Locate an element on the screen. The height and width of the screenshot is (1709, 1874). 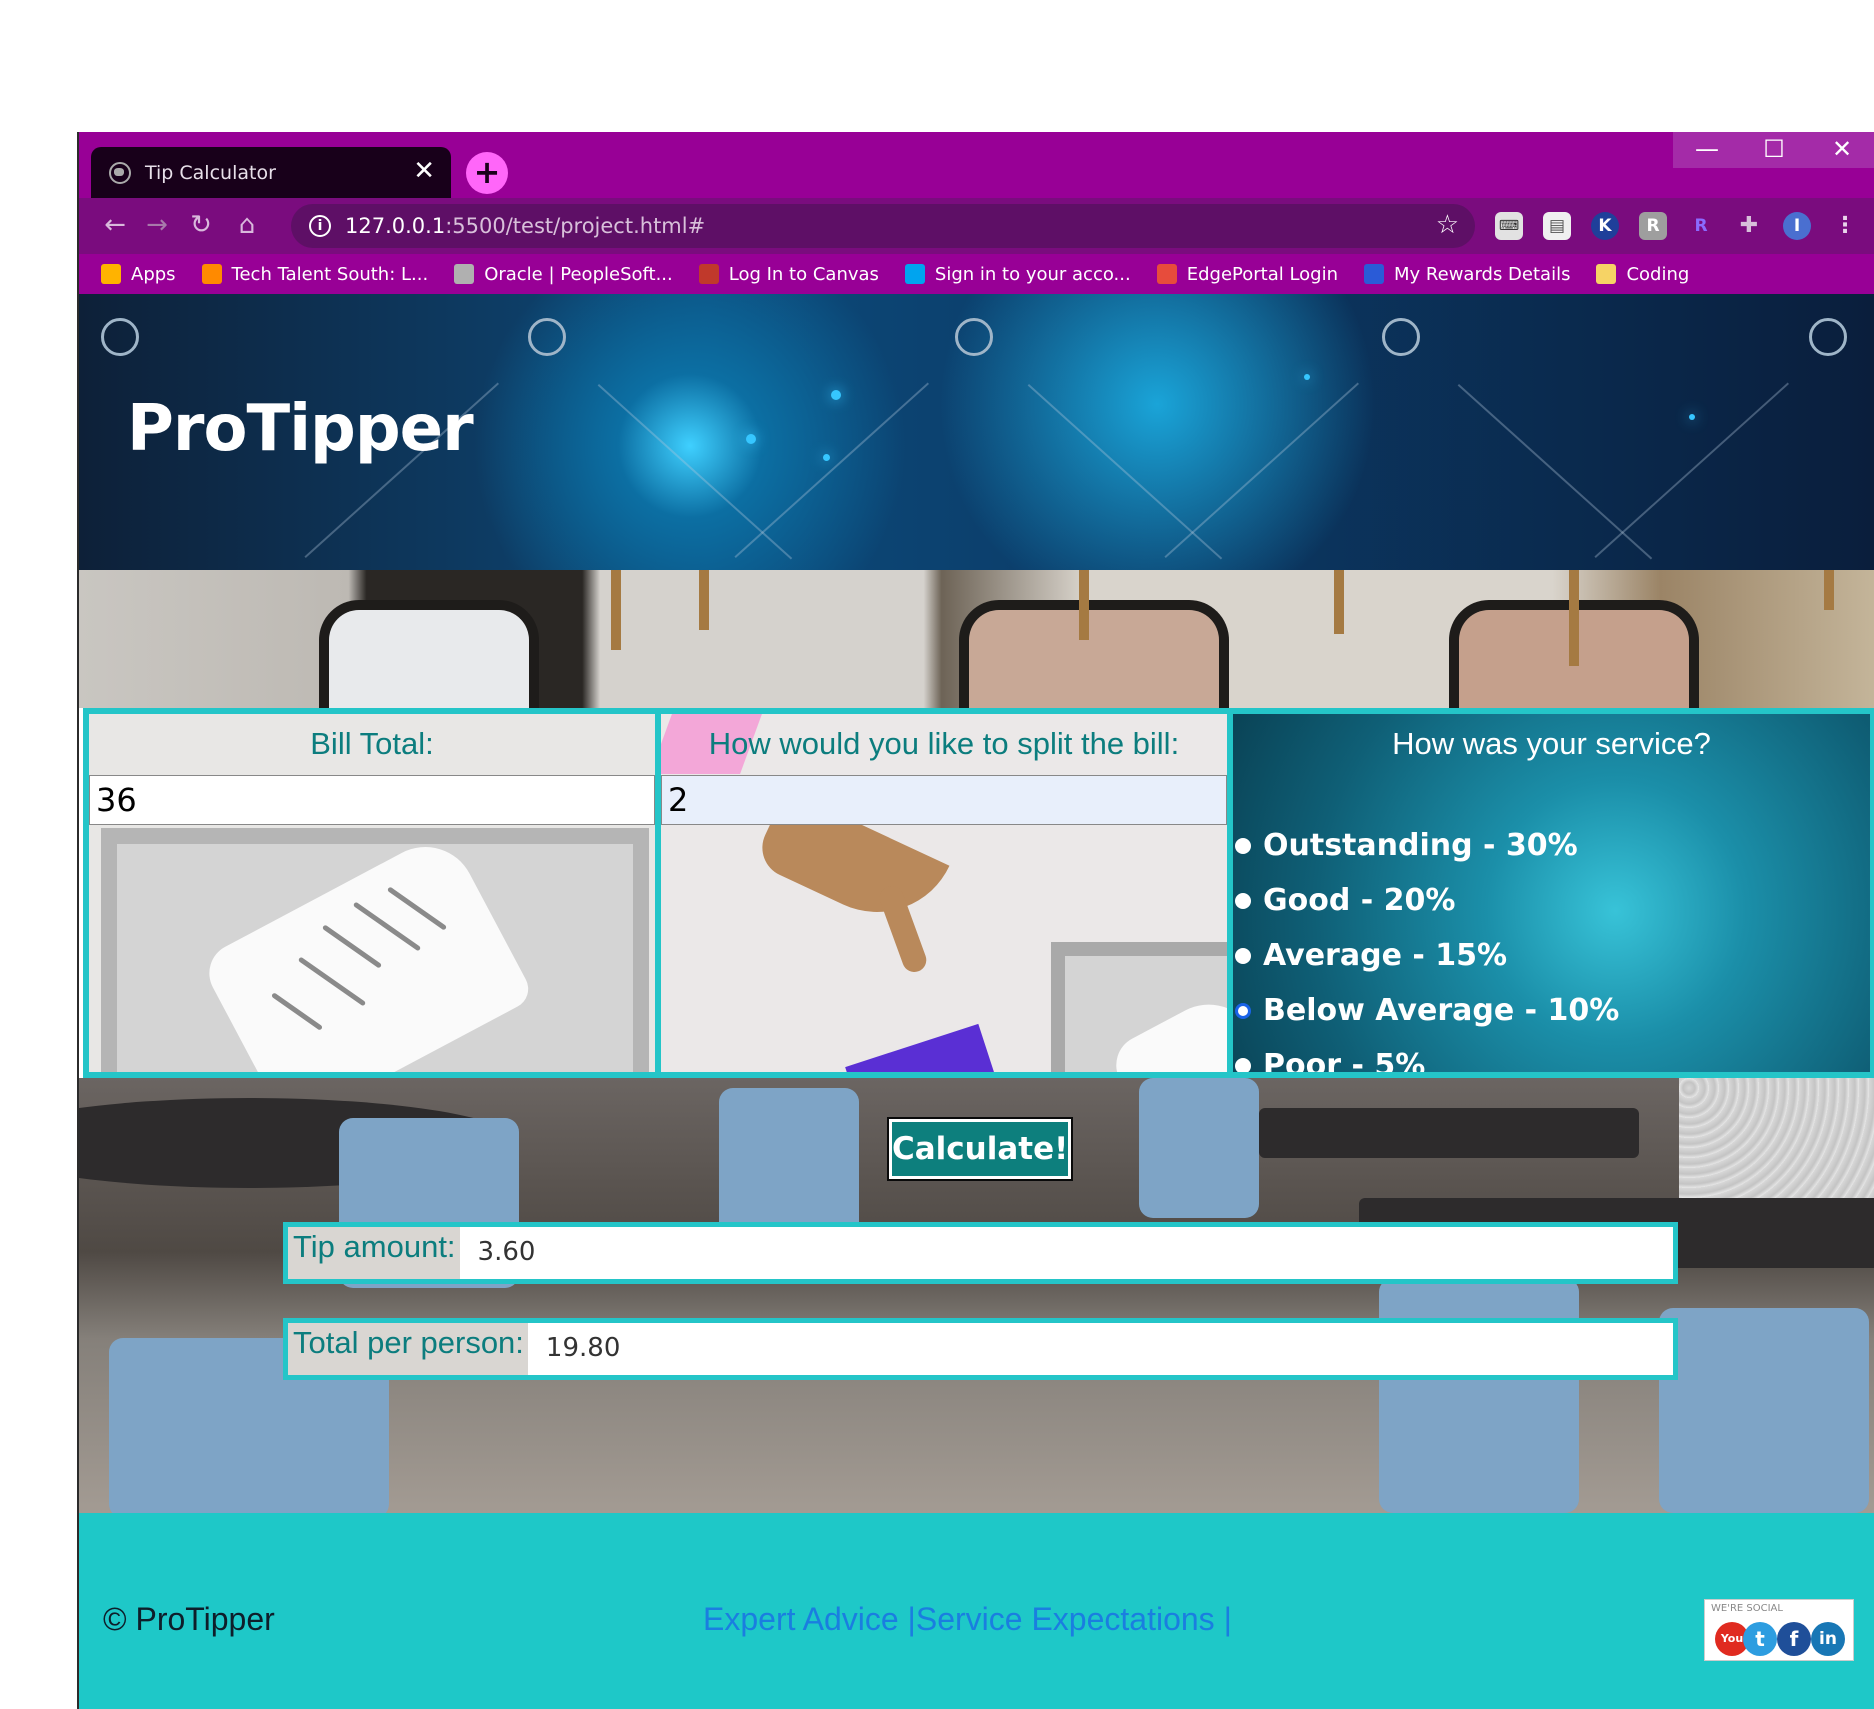
site-info-icon: i is located at coordinates (320, 226).